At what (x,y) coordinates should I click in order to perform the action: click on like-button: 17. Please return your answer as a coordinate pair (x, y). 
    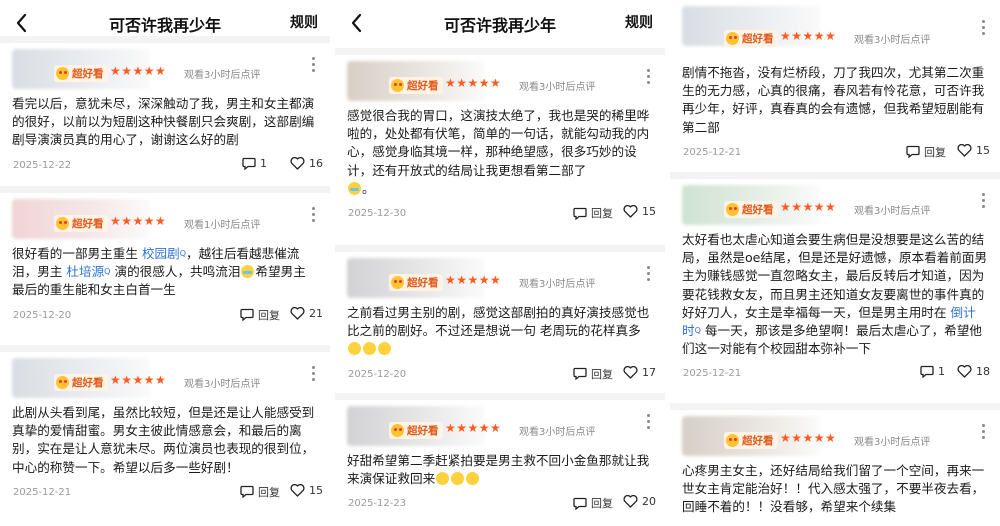
    Looking at the image, I should click on (639, 372).